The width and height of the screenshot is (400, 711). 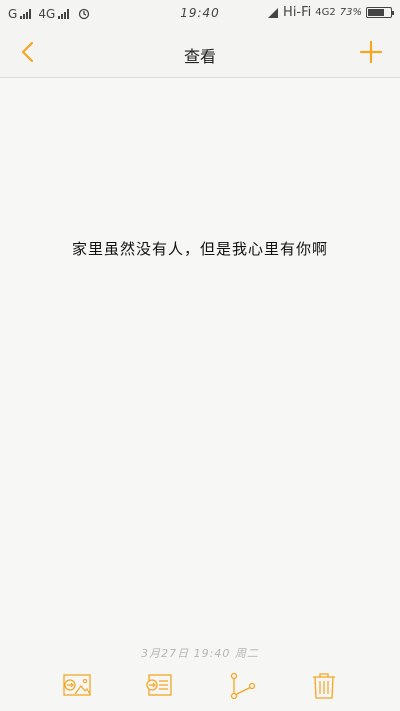 I want to click on export-button, so click(x=158, y=686).